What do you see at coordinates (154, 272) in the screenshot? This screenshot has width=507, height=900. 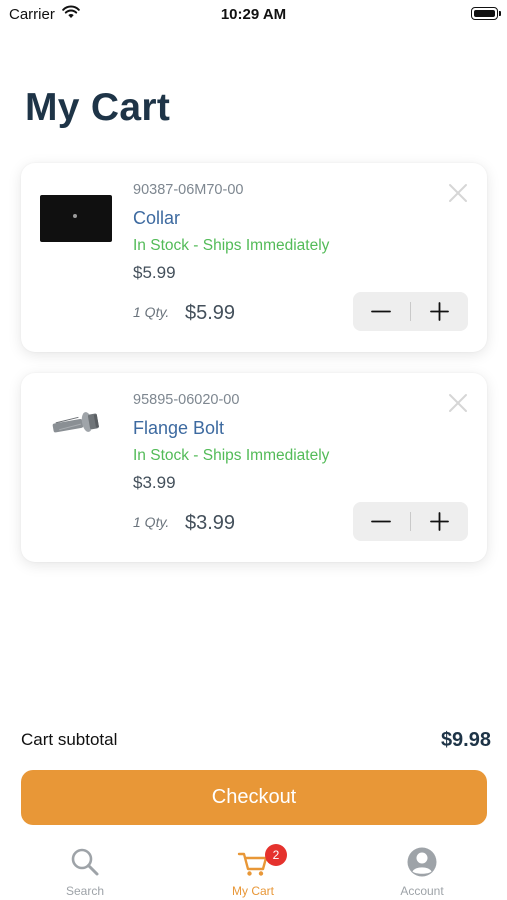 I see `unit-price: $5.99` at bounding box center [154, 272].